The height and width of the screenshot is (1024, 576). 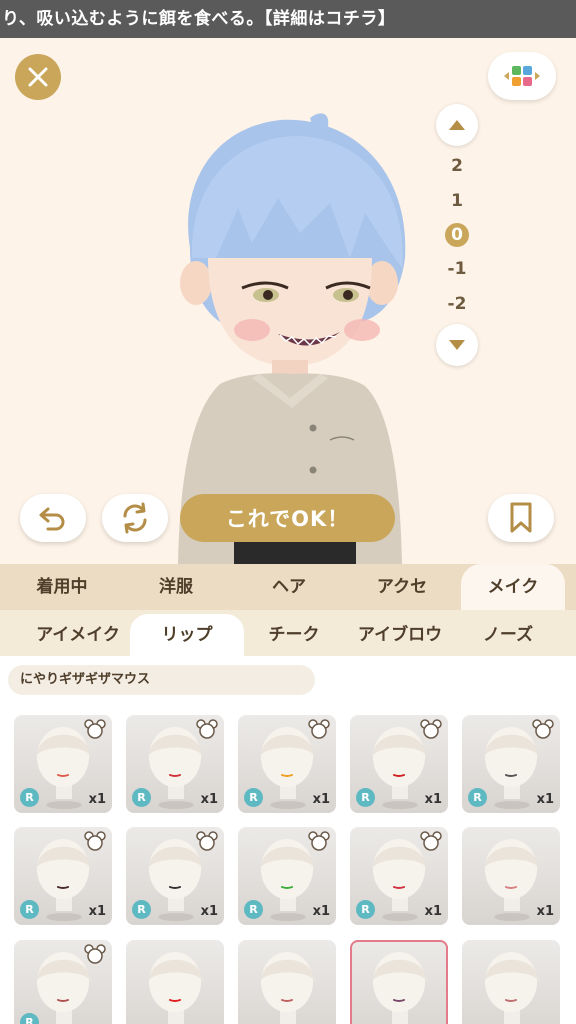 I want to click on zoom-level-minus-2: -2, so click(x=457, y=304).